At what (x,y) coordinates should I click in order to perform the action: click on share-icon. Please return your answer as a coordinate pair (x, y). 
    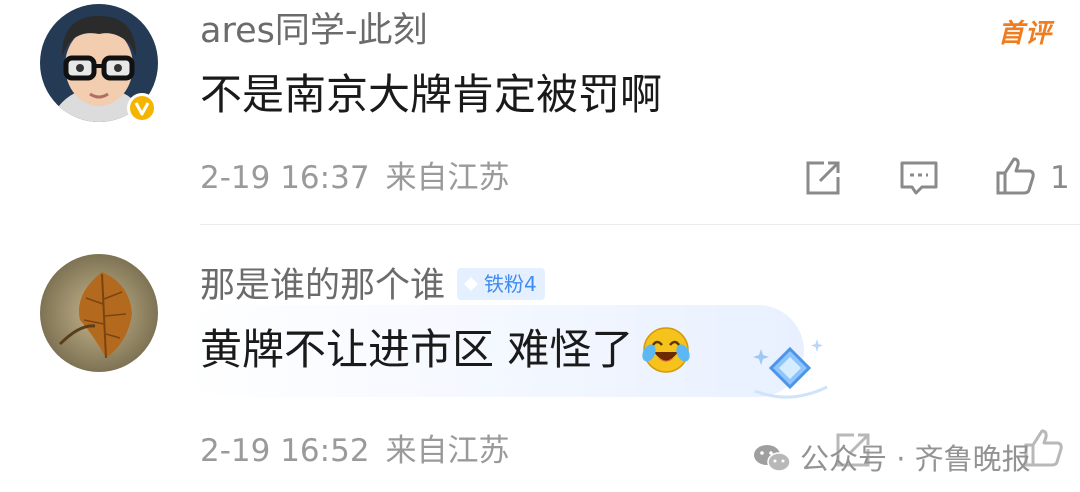
    Looking at the image, I should click on (823, 178).